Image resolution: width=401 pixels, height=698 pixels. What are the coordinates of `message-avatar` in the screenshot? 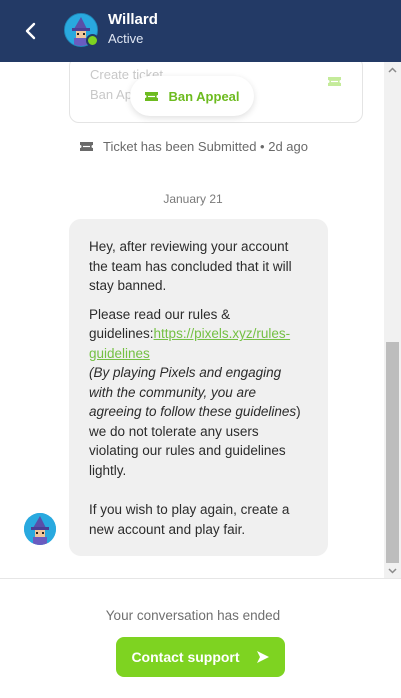 It's located at (40, 529).